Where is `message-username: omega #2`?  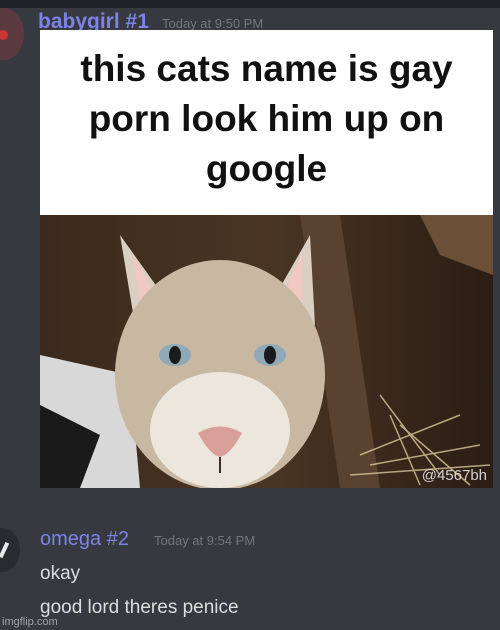 message-username: omega #2 is located at coordinates (84, 539).